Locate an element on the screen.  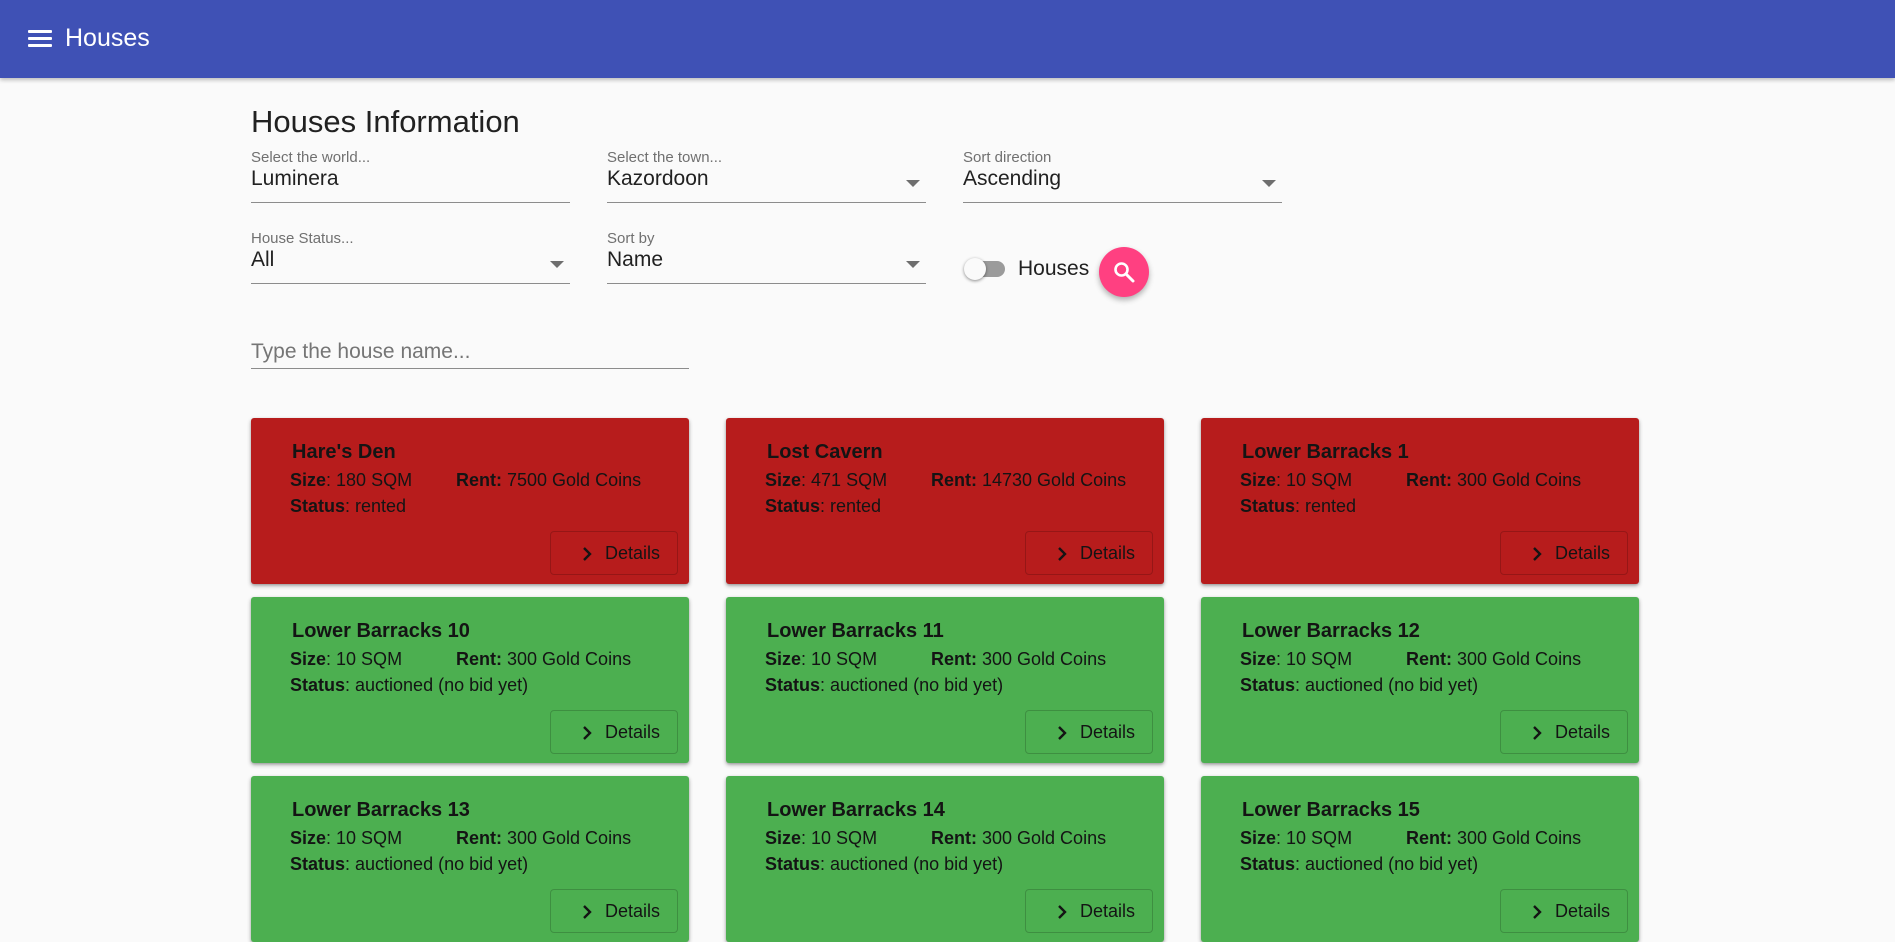
house-name: Hare's Den is located at coordinates (344, 452).